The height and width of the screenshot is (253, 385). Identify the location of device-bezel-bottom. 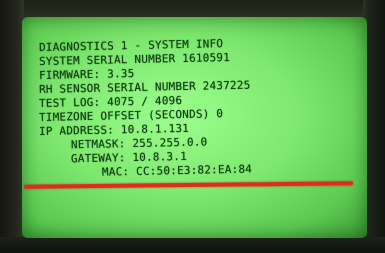
(192, 245).